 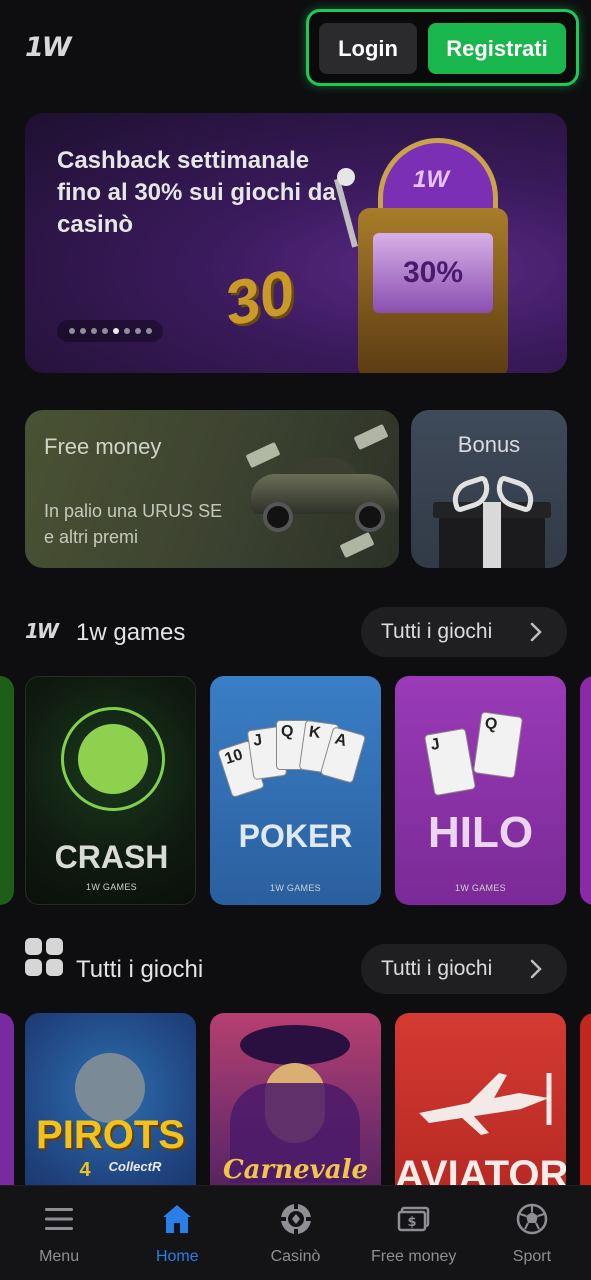 I want to click on all-games-row: PIROTS 4 CollectR Carnevale AVIATOR, so click(x=295, y=1099).